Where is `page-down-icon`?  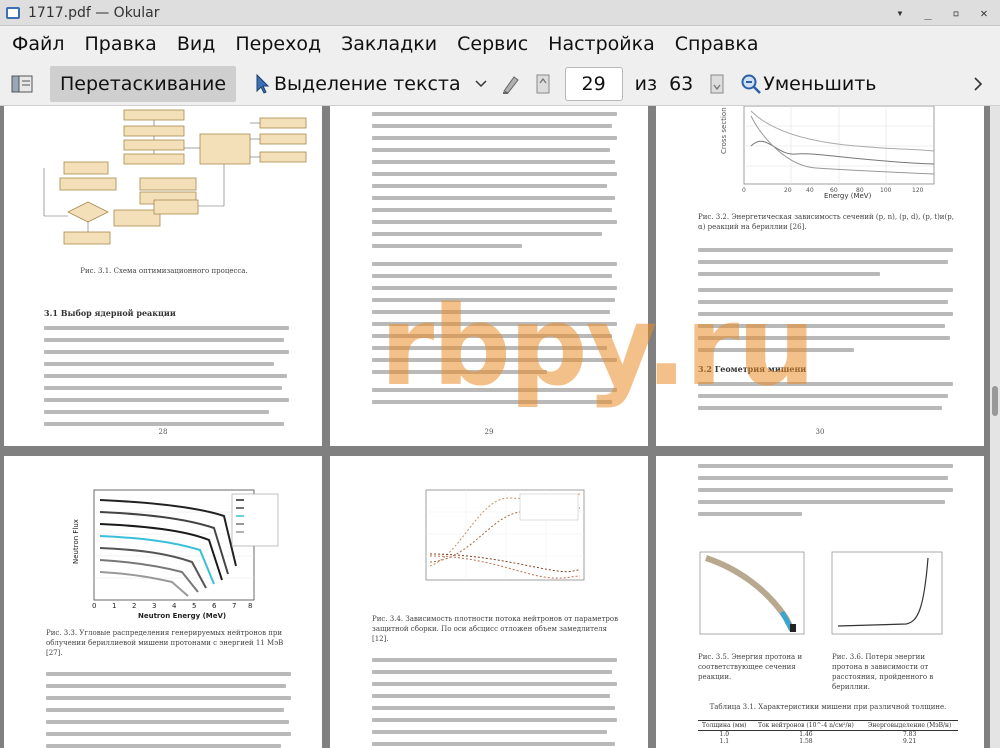
page-down-icon is located at coordinates (717, 84).